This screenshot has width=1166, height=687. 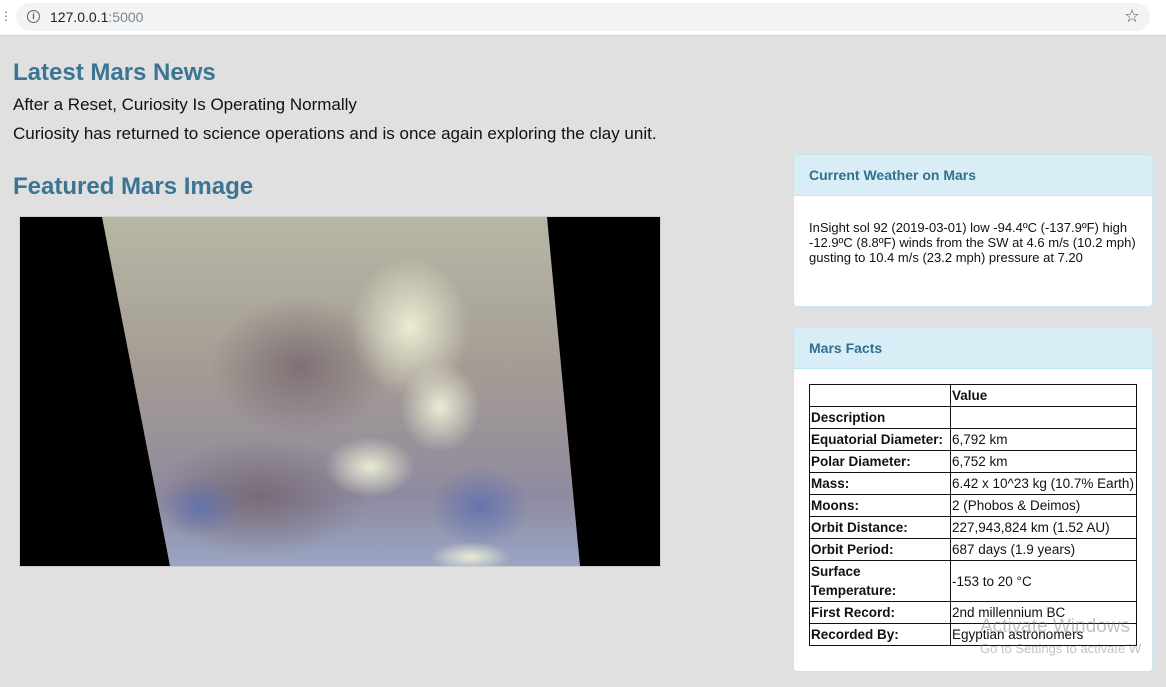 I want to click on table-header-value: Value, so click(x=1043, y=395).